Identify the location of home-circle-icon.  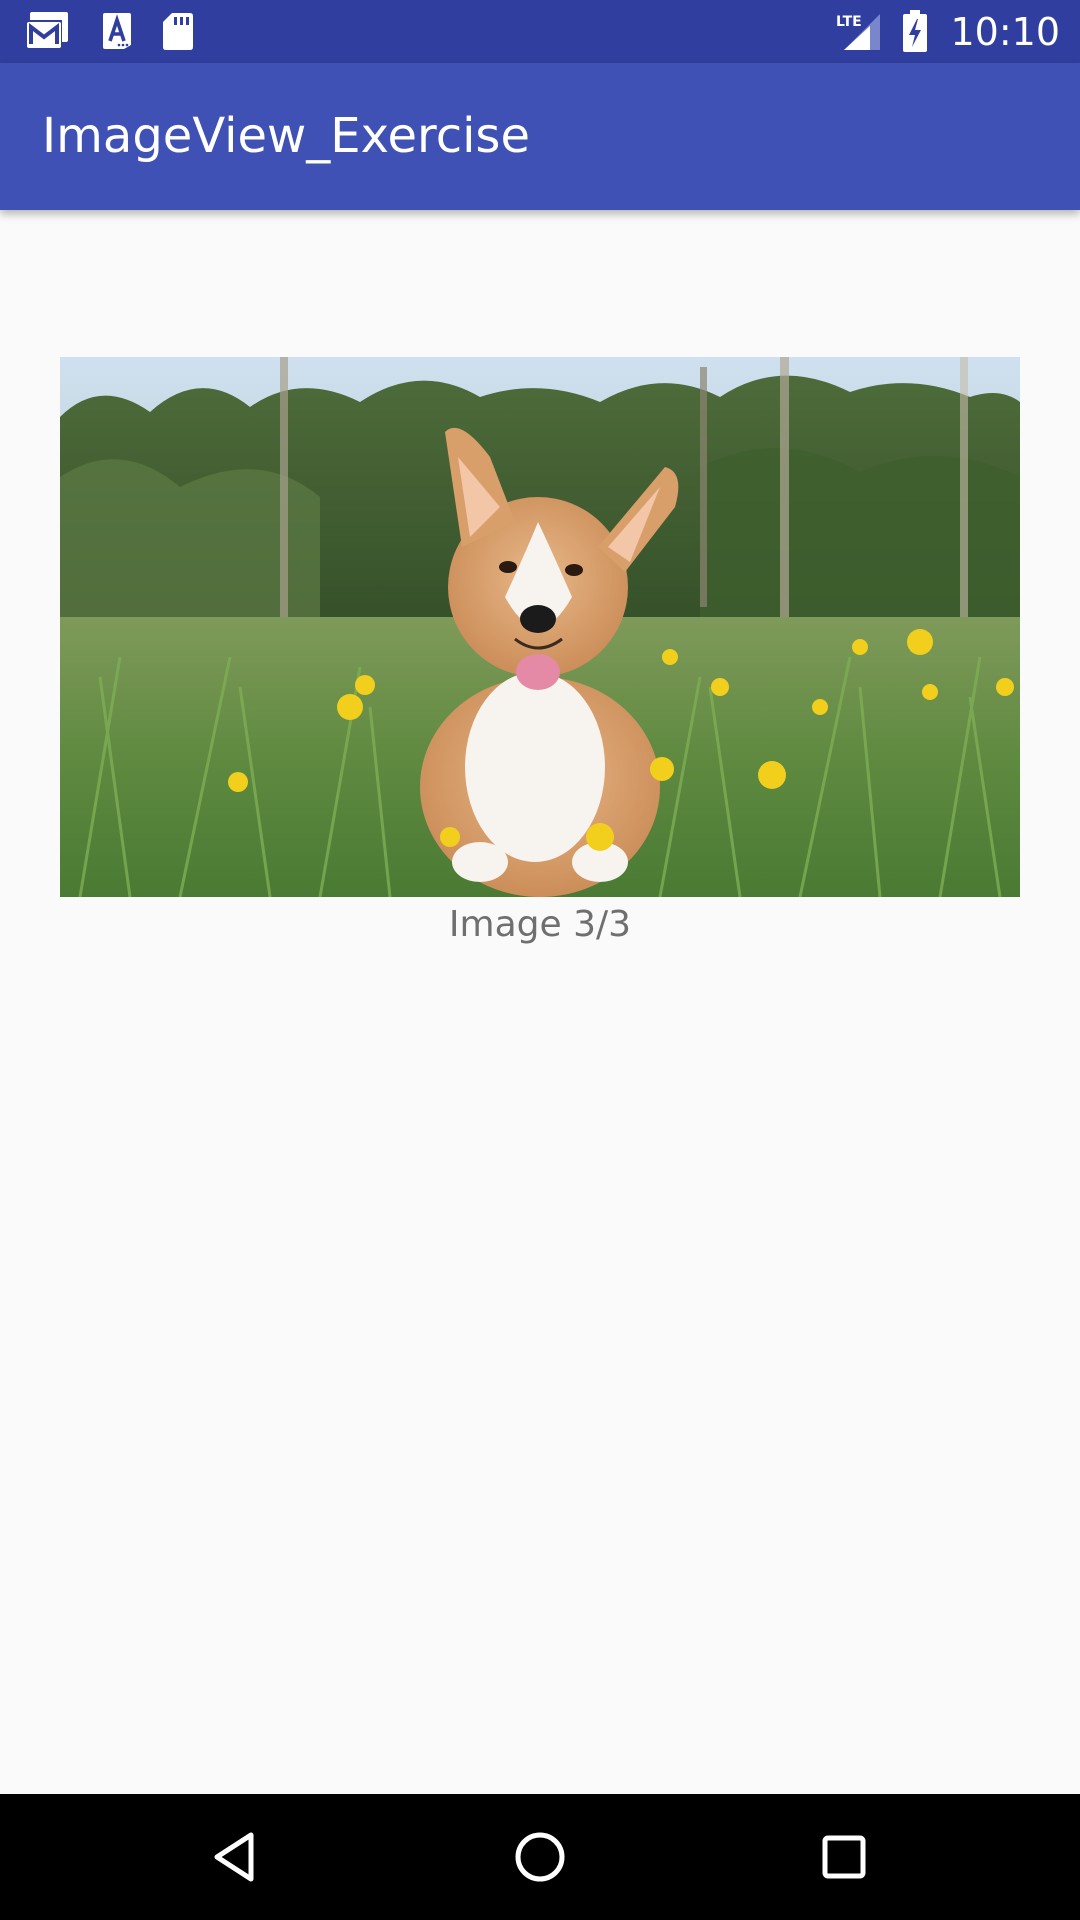
(540, 1857).